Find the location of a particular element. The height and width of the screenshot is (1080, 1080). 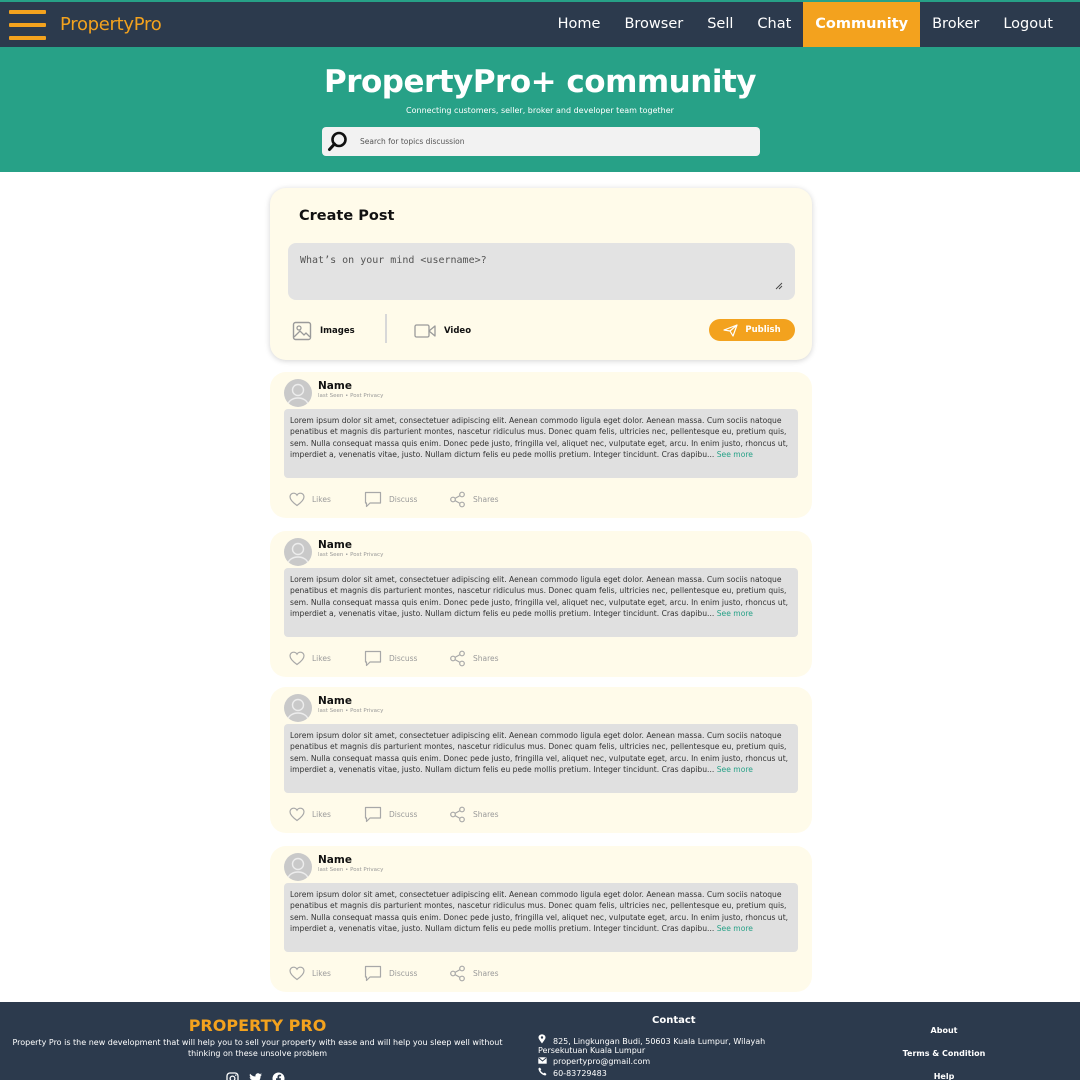

hamburger-menu-icon is located at coordinates (27, 25).